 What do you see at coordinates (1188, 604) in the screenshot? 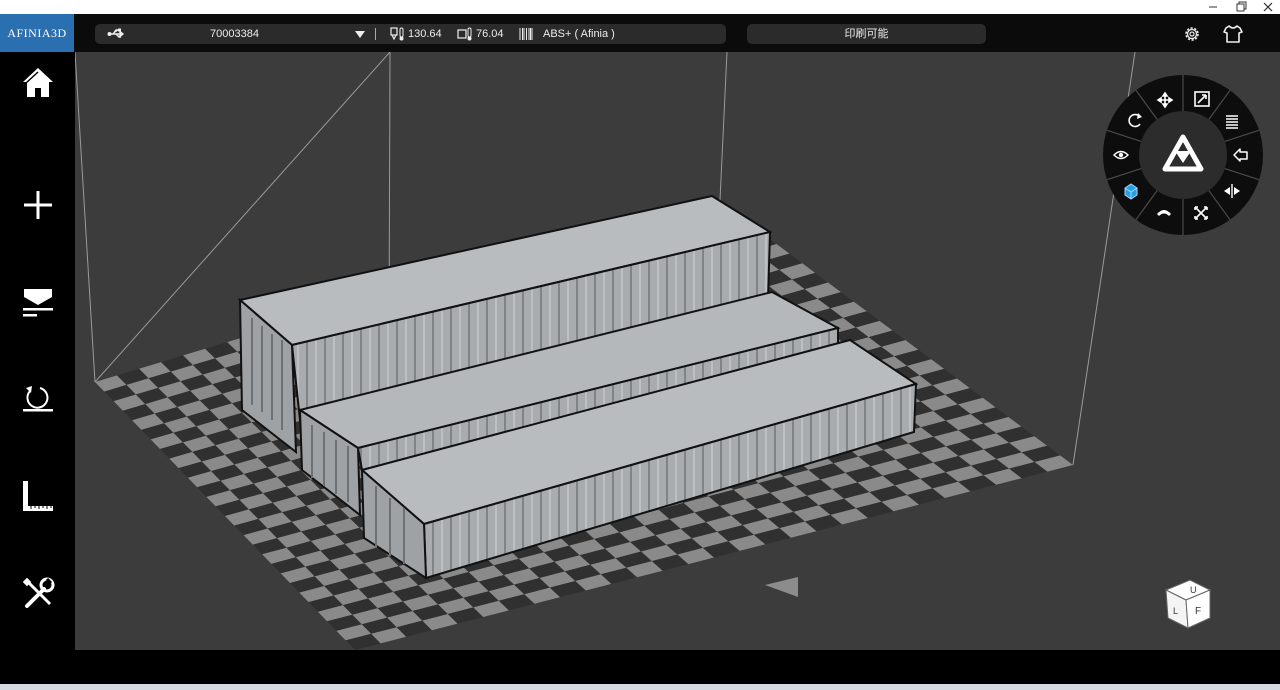
I see `view-cube: U L F` at bounding box center [1188, 604].